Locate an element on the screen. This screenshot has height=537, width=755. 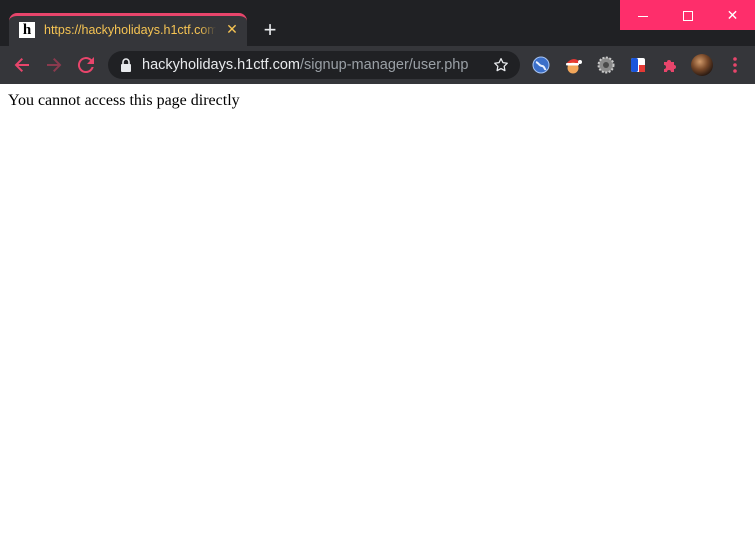
reload-icon is located at coordinates (86, 65).